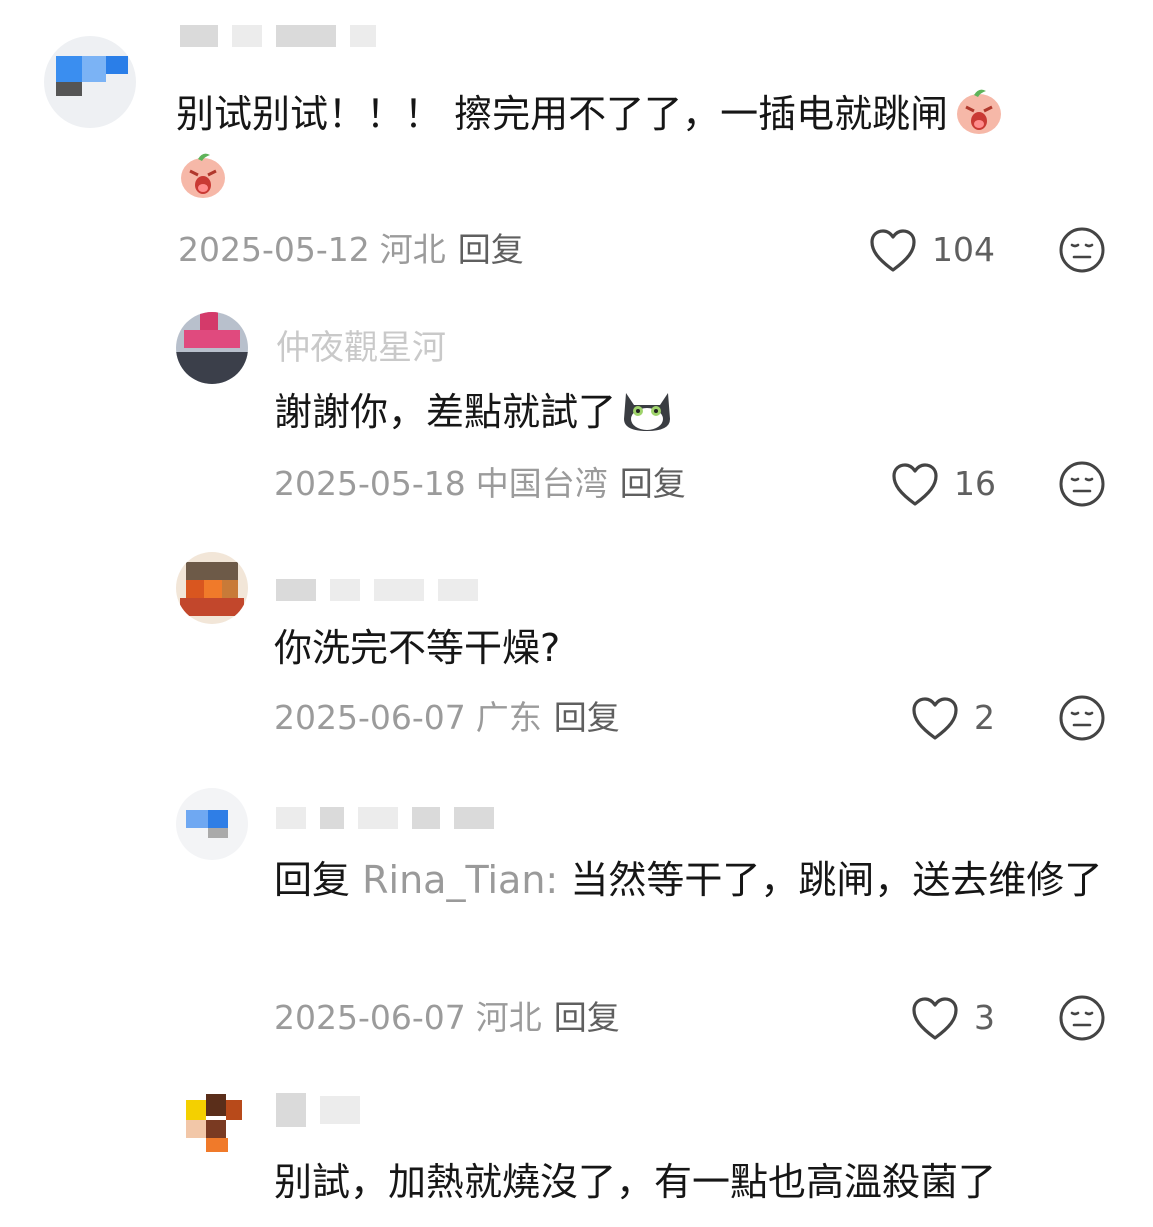 The height and width of the screenshot is (1227, 1153). I want to click on comment-text: 你洗完不等干燥?, so click(417, 648).